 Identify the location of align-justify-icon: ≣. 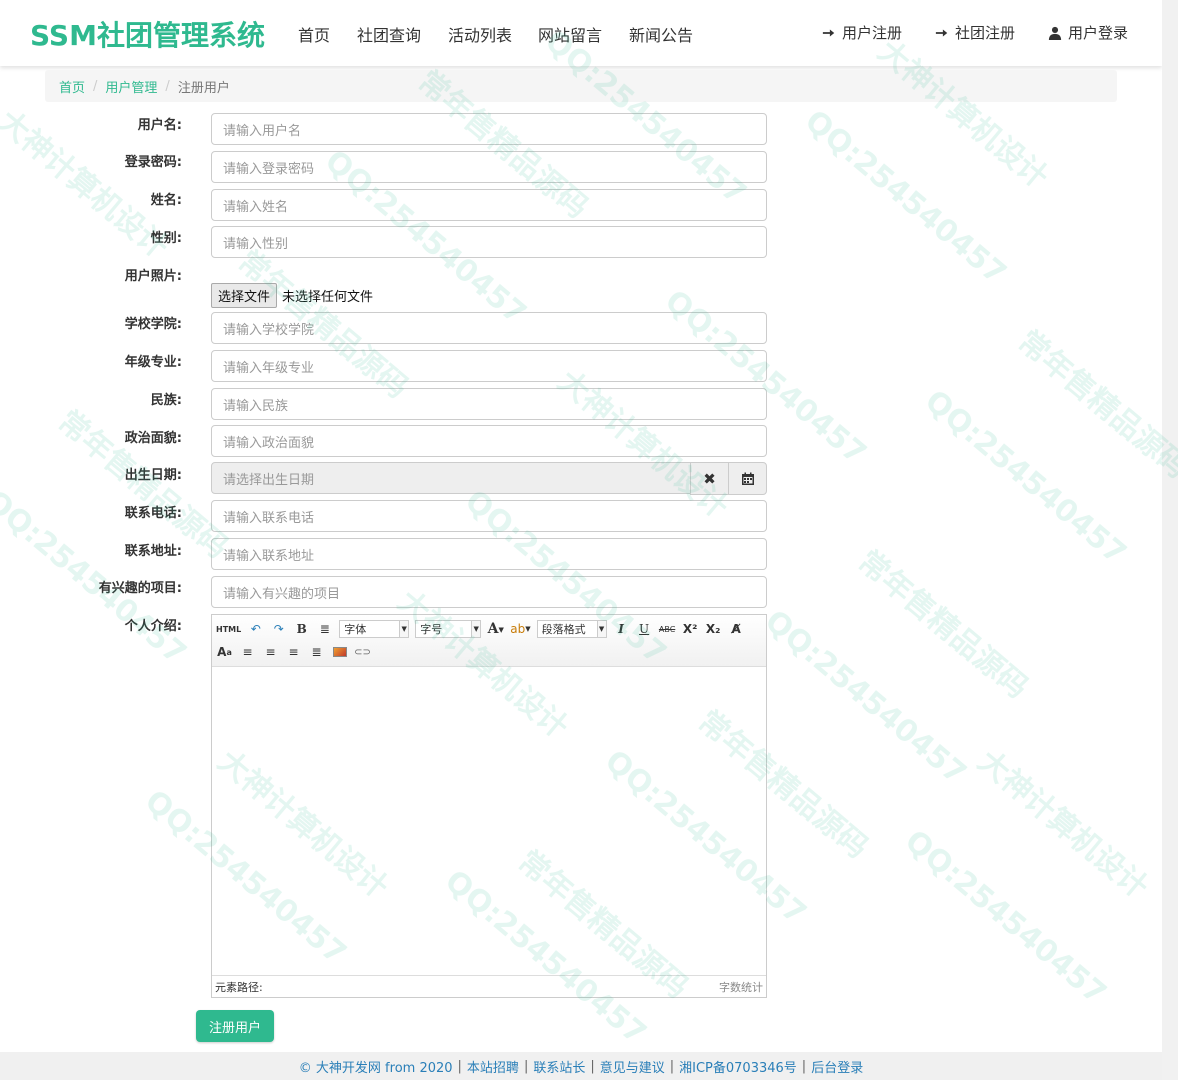
(316, 652).